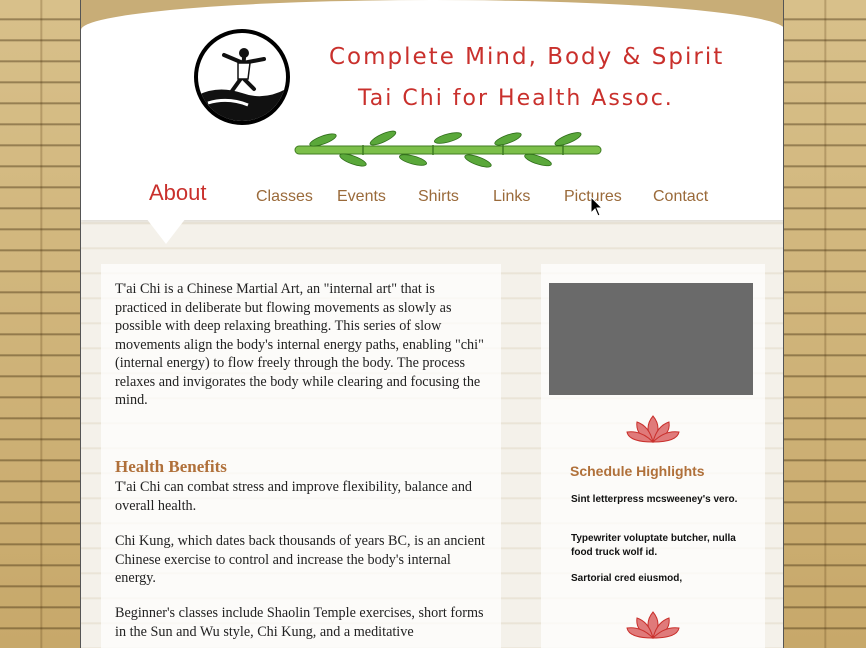 The image size is (866, 648). Describe the element at coordinates (178, 193) in the screenshot. I see `nav-about: About` at that location.